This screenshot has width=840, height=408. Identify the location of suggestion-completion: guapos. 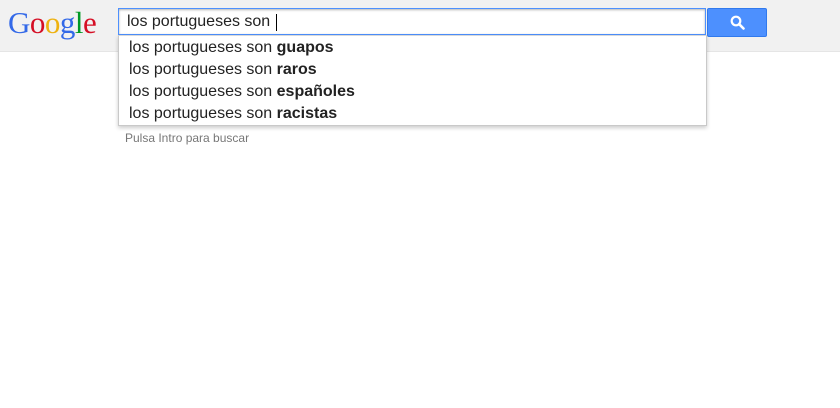
(305, 47).